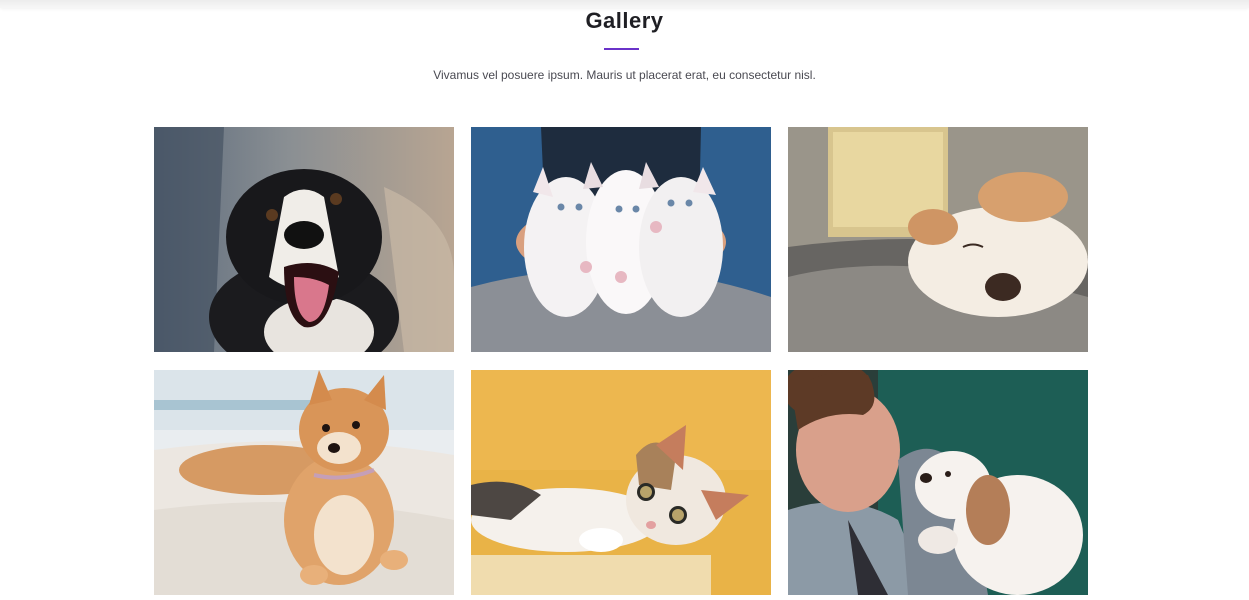  Describe the element at coordinates (621, 49) in the screenshot. I see `title-underline` at that location.